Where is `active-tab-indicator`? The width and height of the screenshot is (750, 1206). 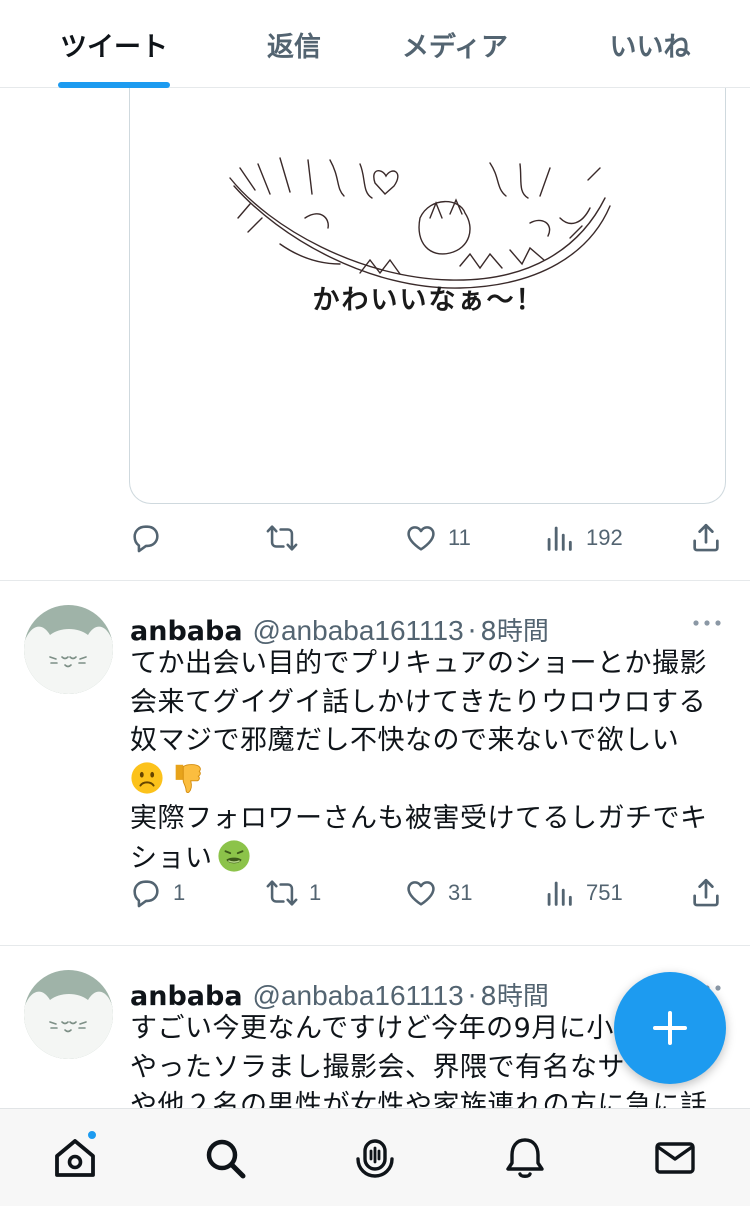 active-tab-indicator is located at coordinates (114, 85).